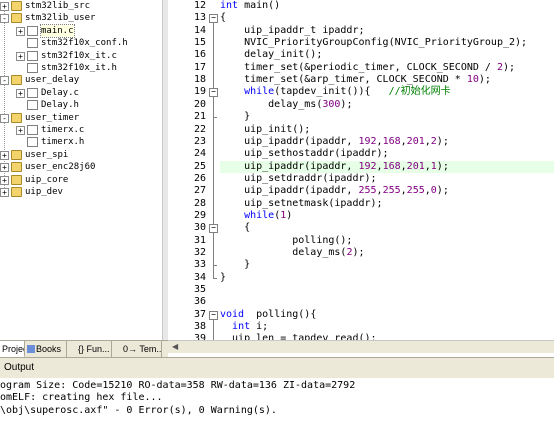 This screenshot has width=554, height=427. Describe the element at coordinates (199, 277) in the screenshot. I see `line-number: 34` at that location.